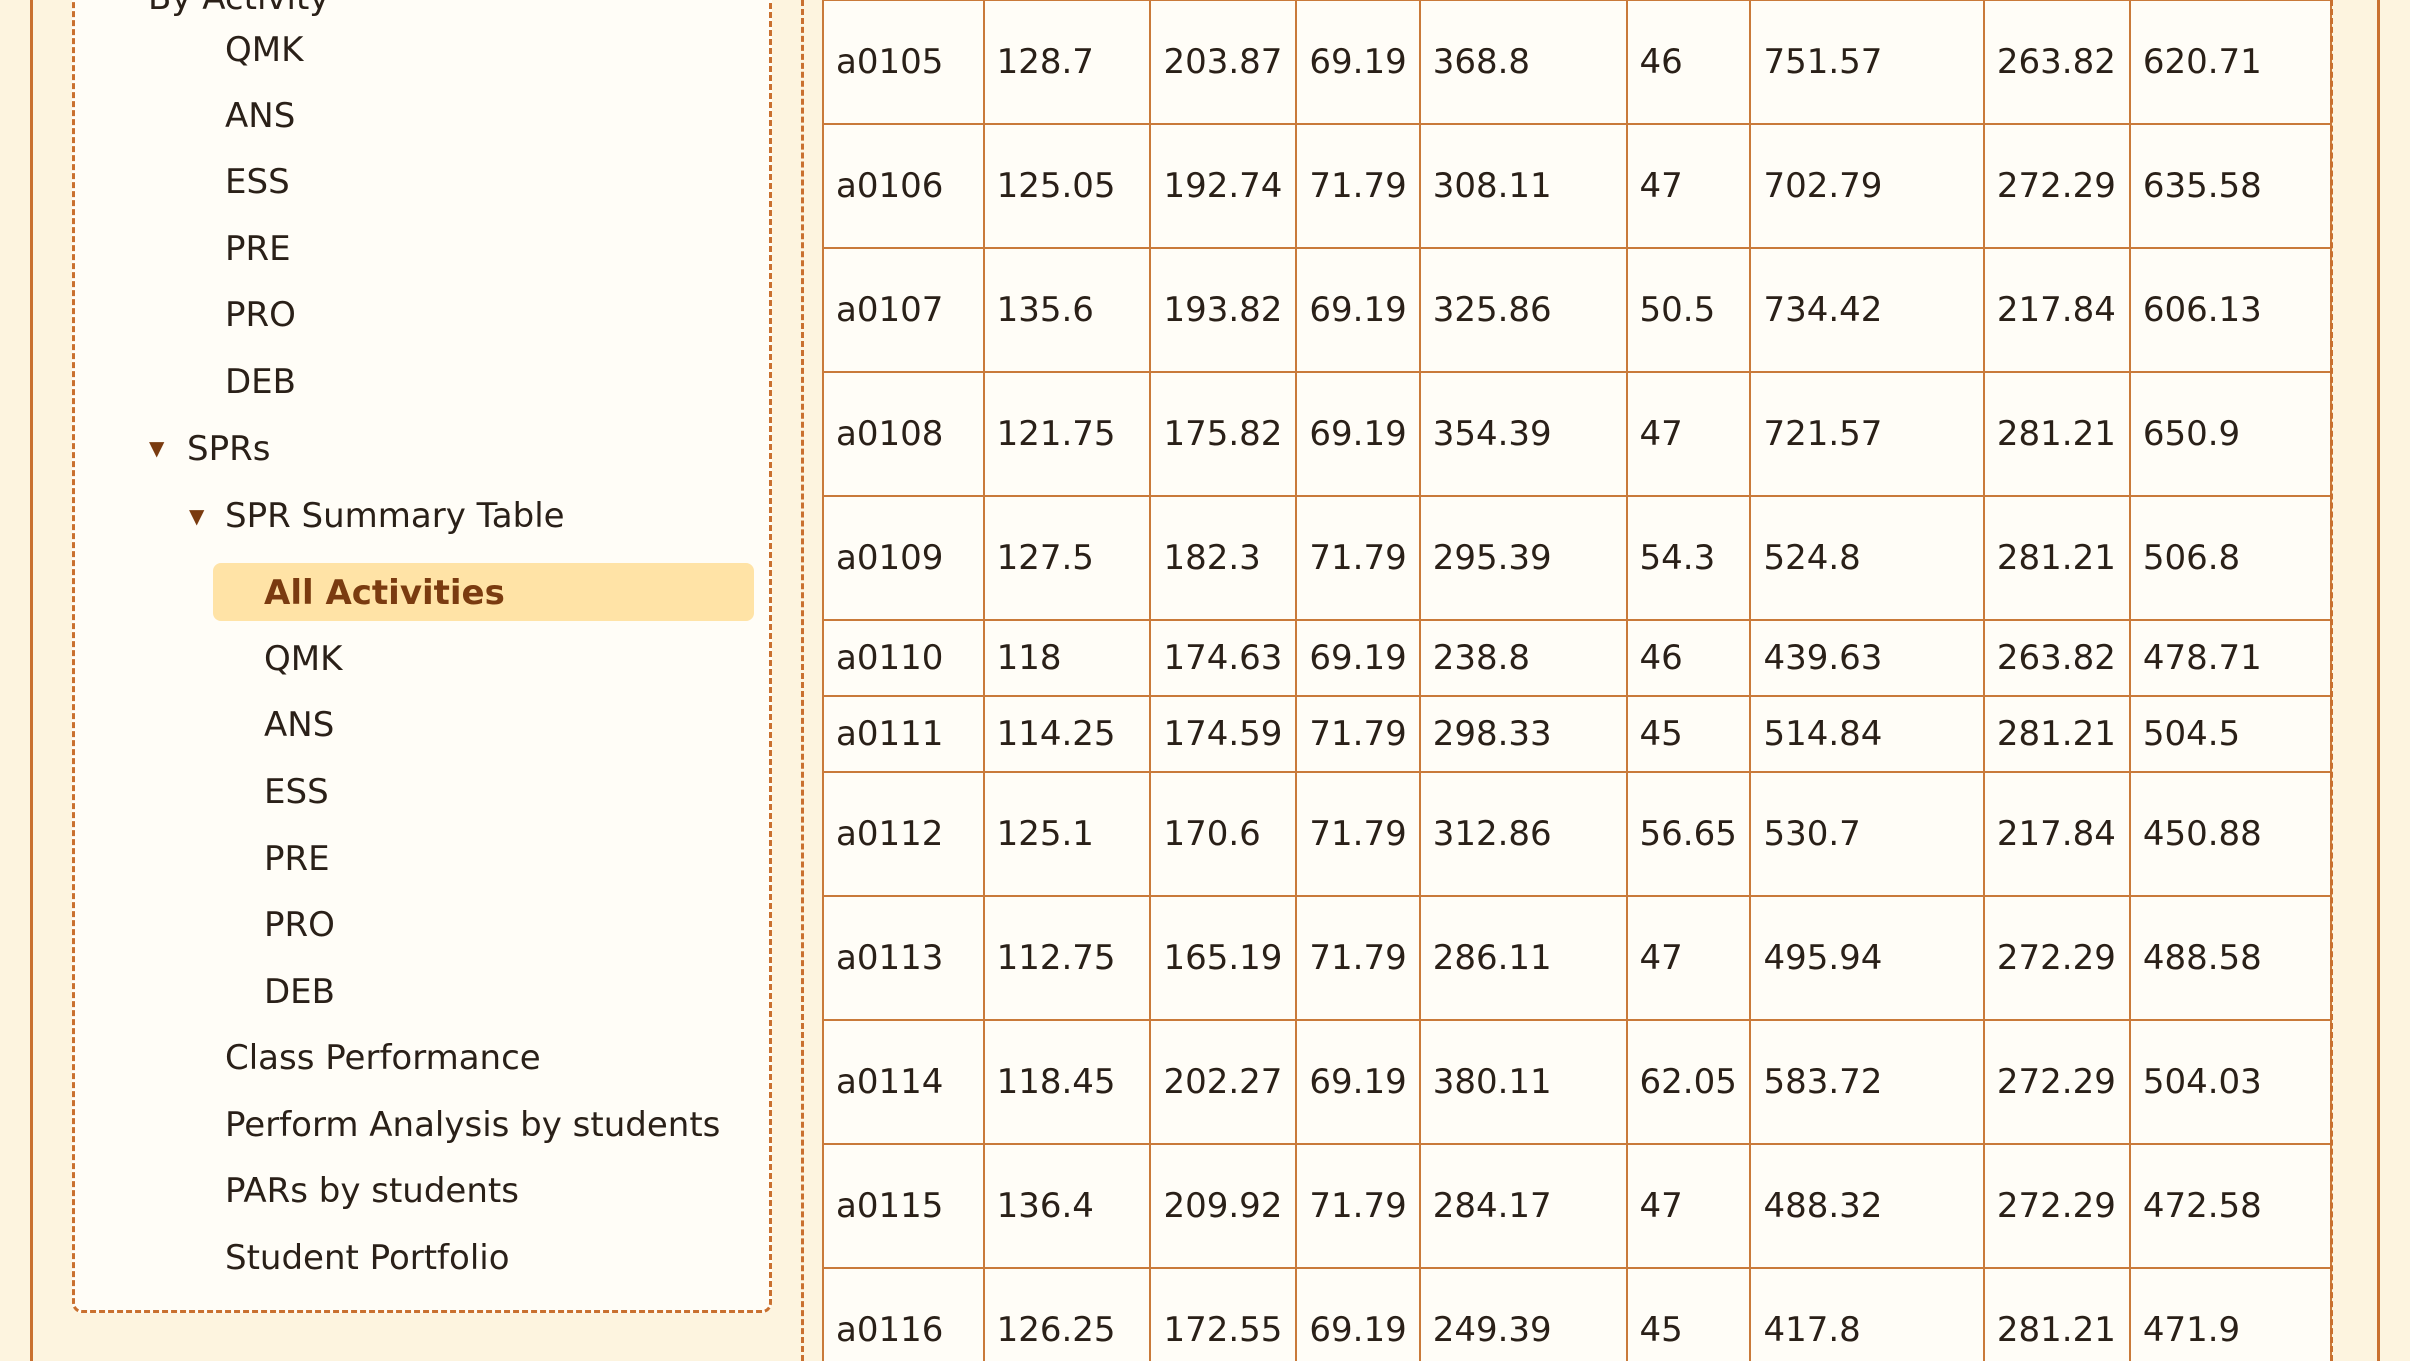 The height and width of the screenshot is (1361, 2410). What do you see at coordinates (903, 1082) in the screenshot?
I see `activity-id-cell: a0114` at bounding box center [903, 1082].